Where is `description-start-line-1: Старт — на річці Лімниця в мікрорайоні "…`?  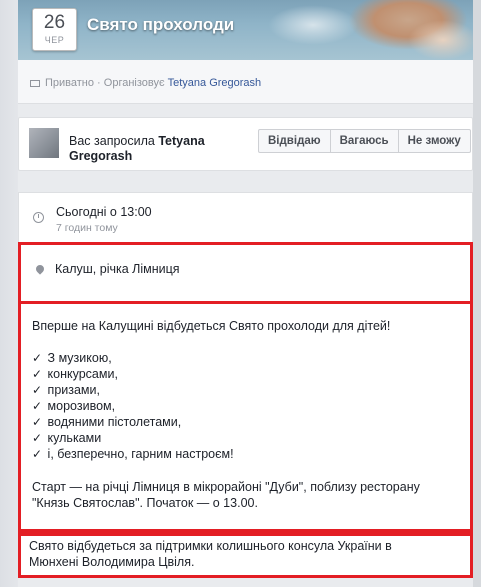 description-start-line-1: Старт — на річці Лімниця в мікрорайоні "… is located at coordinates (226, 487).